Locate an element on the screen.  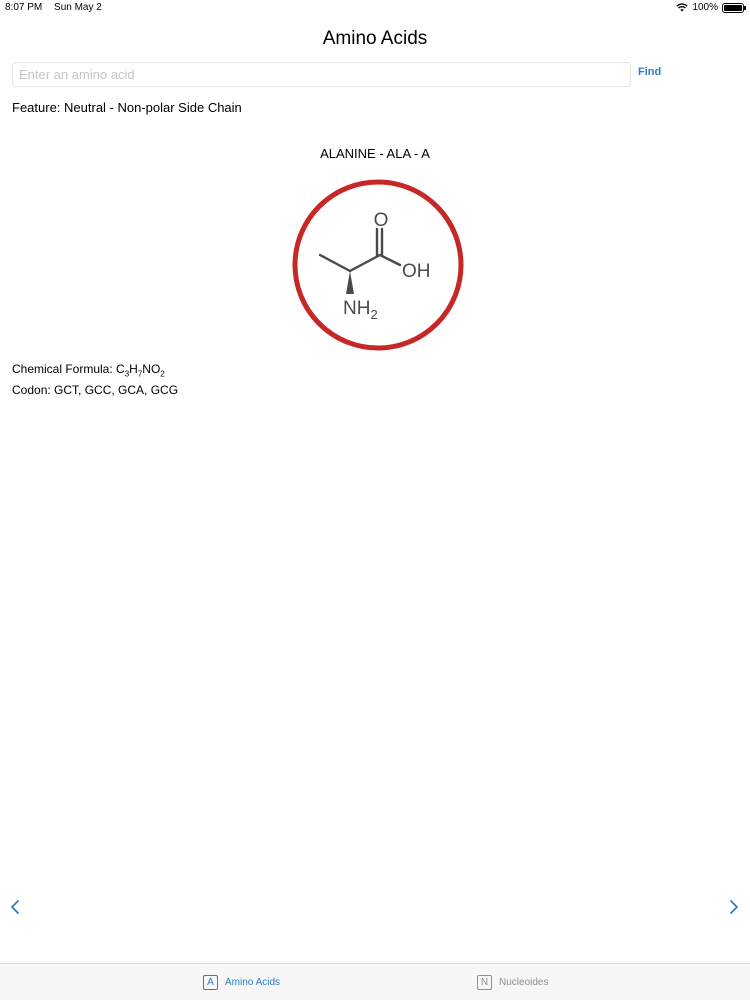
tab-bar: A Amino Acids N Nucleoides is located at coordinates (375, 981).